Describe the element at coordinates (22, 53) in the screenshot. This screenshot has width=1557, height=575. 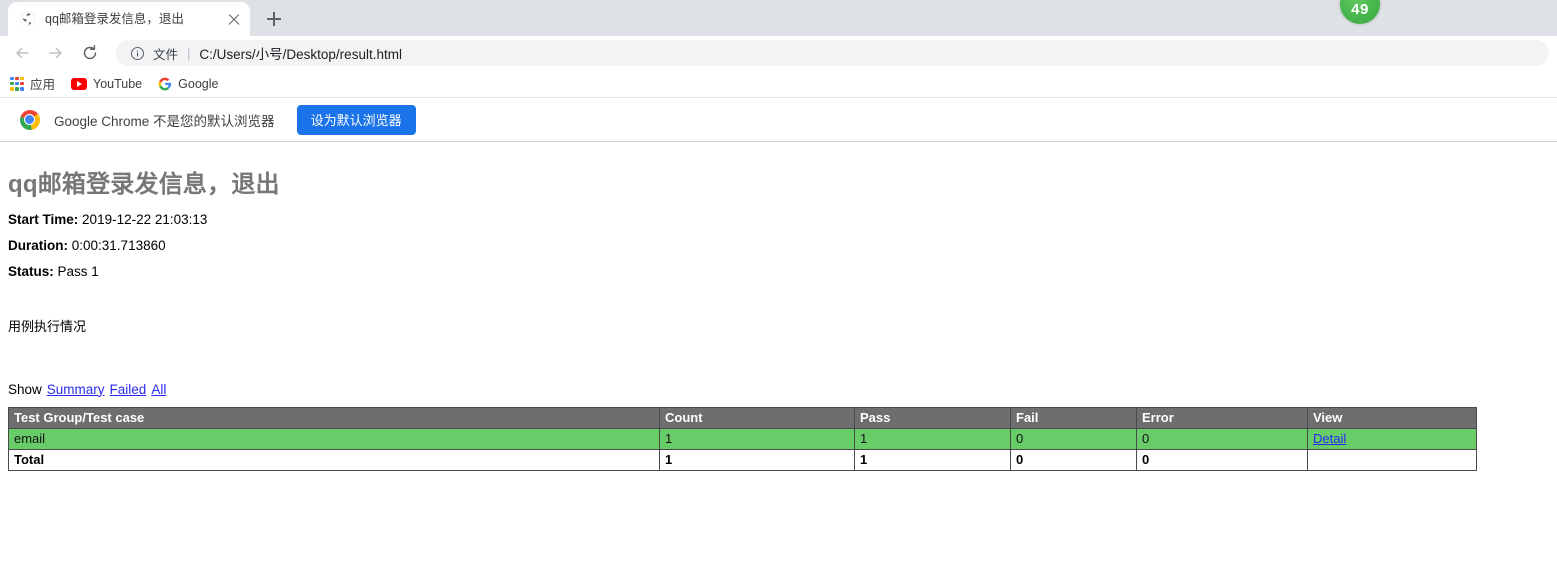
I see `back-arrow-icon` at that location.